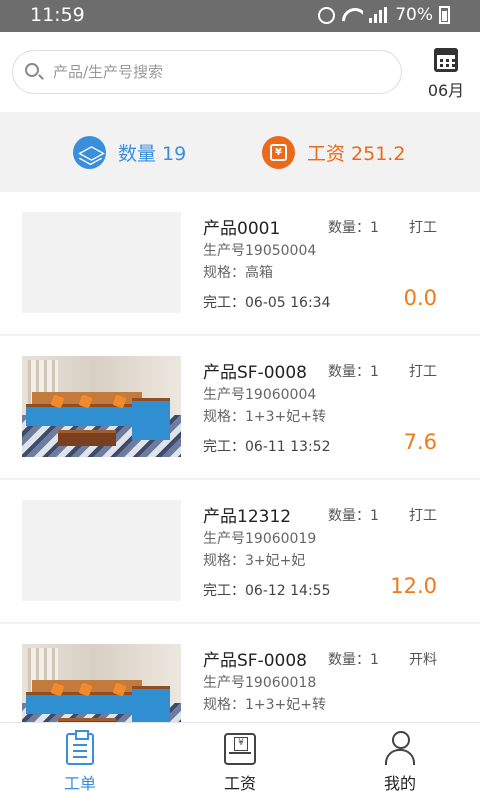 Image resolution: width=480 pixels, height=800 pixels. Describe the element at coordinates (242, 229) in the screenshot. I see `product-name: 产品0001` at that location.